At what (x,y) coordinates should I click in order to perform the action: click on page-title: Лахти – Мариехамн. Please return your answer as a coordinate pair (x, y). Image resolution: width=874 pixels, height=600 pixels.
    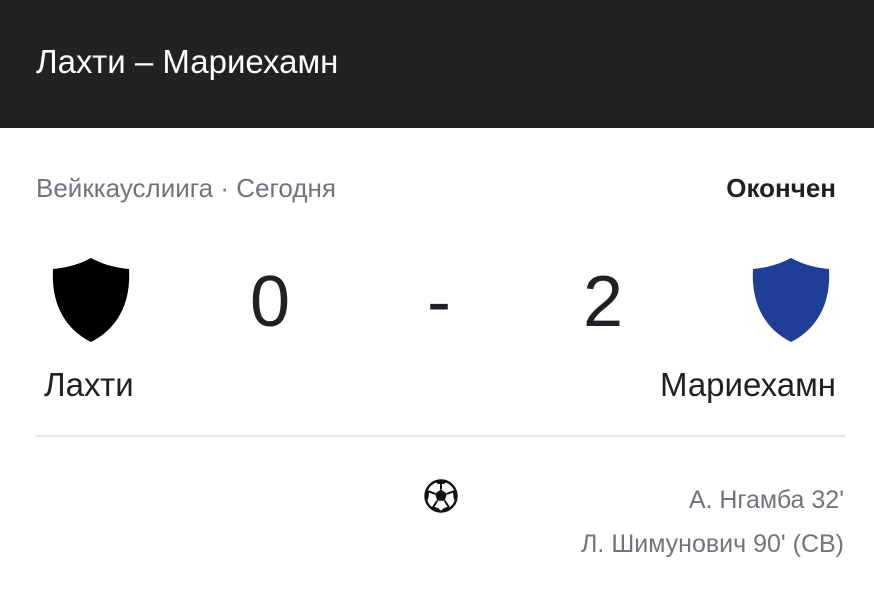
    Looking at the image, I should click on (187, 61).